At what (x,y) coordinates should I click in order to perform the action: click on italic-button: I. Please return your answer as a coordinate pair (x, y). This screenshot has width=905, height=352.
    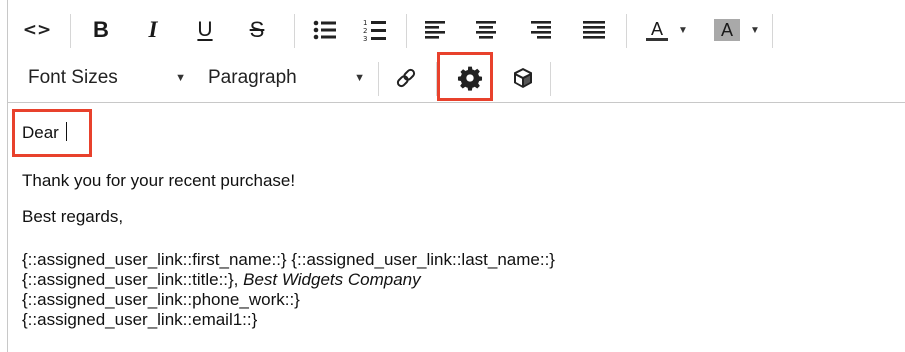
    Looking at the image, I should click on (153, 30).